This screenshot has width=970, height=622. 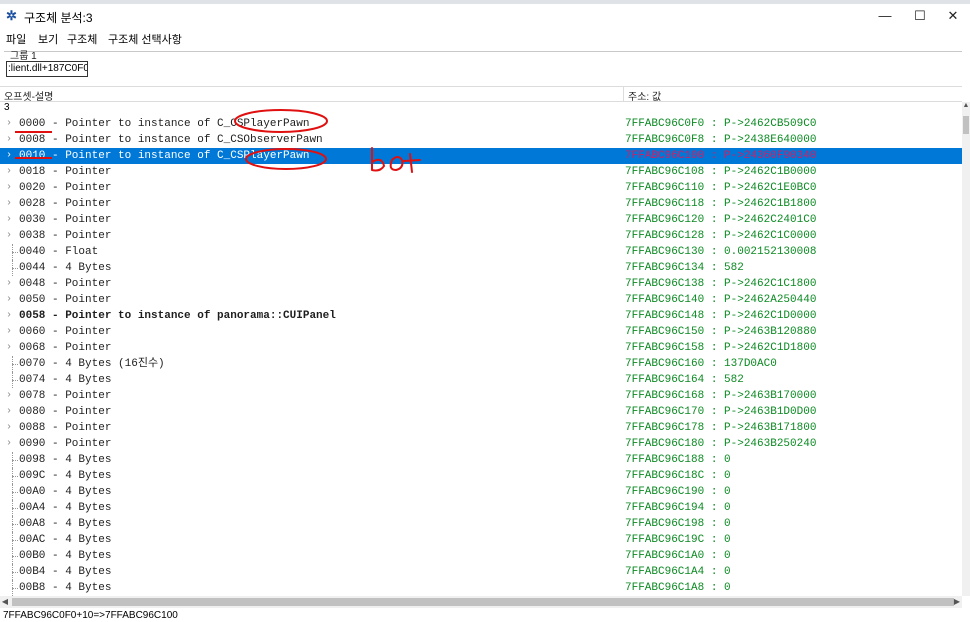 I want to click on row-address-value: 7FFABC96C188 : 0, so click(x=678, y=460).